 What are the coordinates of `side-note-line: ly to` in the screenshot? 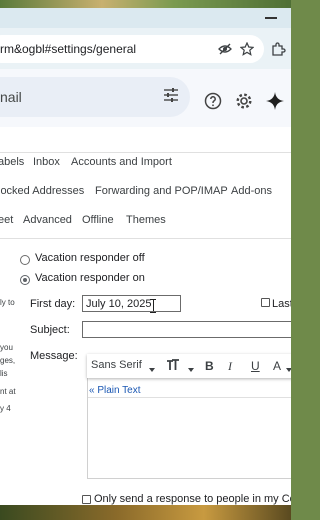 It's located at (7, 302).